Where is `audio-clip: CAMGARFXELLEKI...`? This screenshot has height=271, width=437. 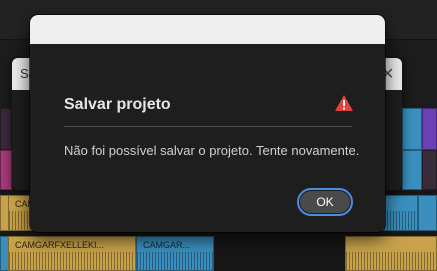 audio-clip: CAMGARFXELLEKI... is located at coordinates (72, 253).